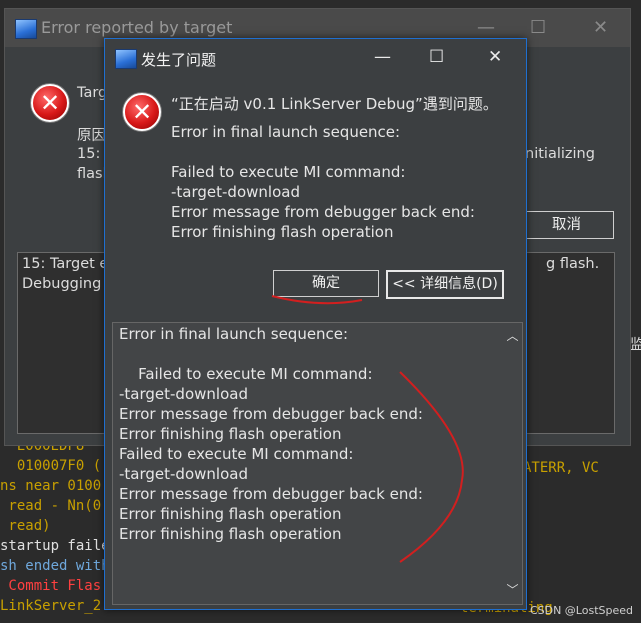 The width and height of the screenshot is (641, 623). What do you see at coordinates (317, 300) in the screenshot?
I see `annotation-underline` at bounding box center [317, 300].